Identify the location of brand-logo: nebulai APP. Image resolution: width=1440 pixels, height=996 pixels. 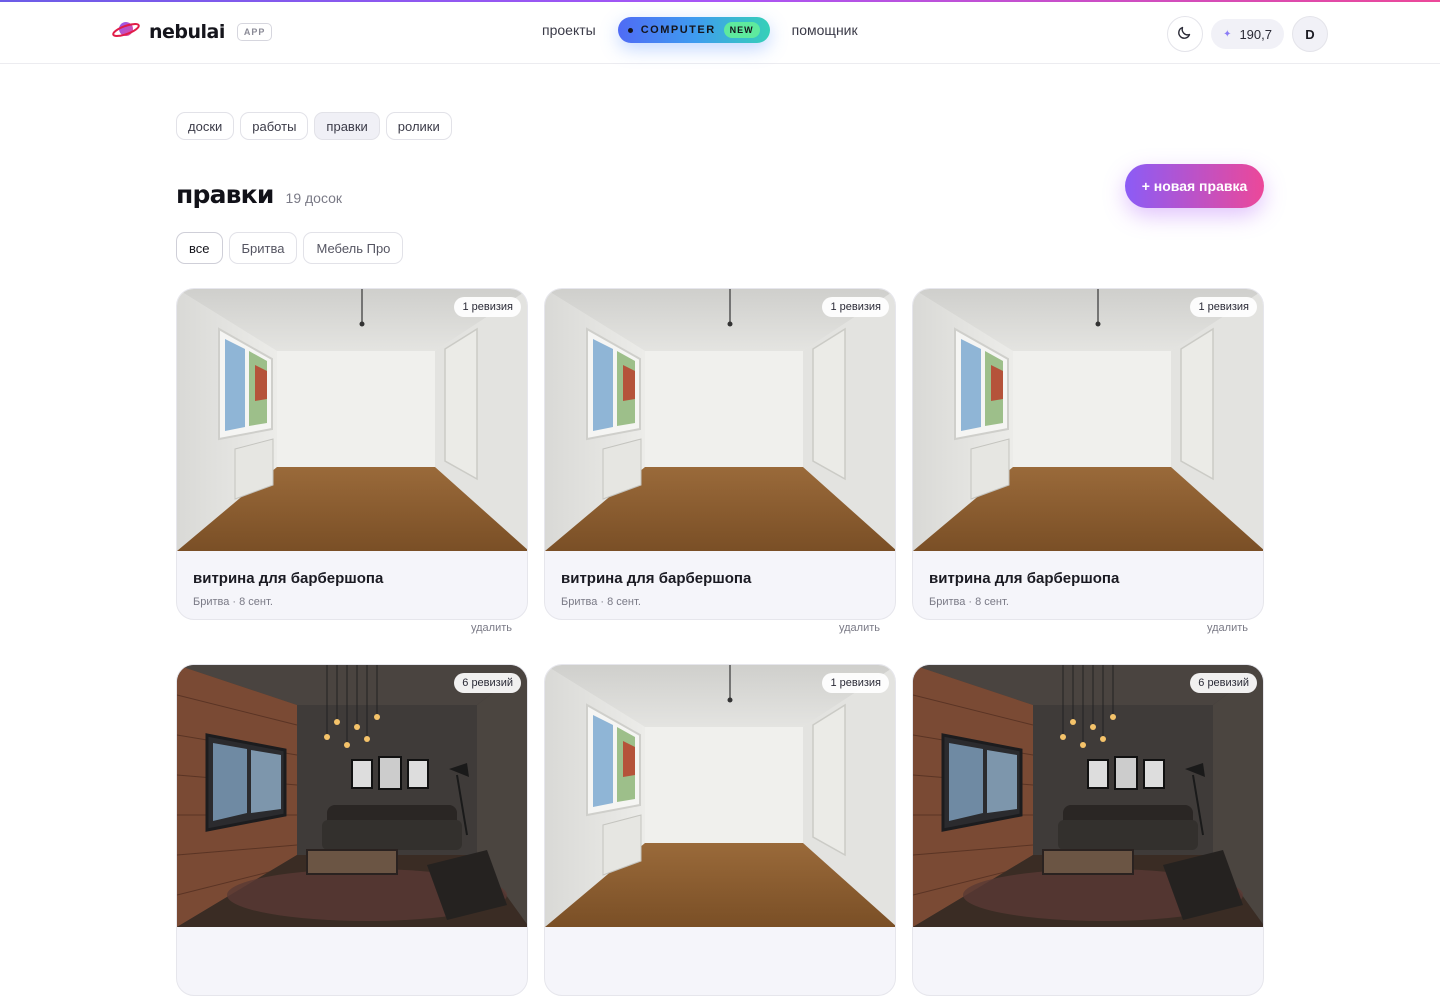
(192, 31).